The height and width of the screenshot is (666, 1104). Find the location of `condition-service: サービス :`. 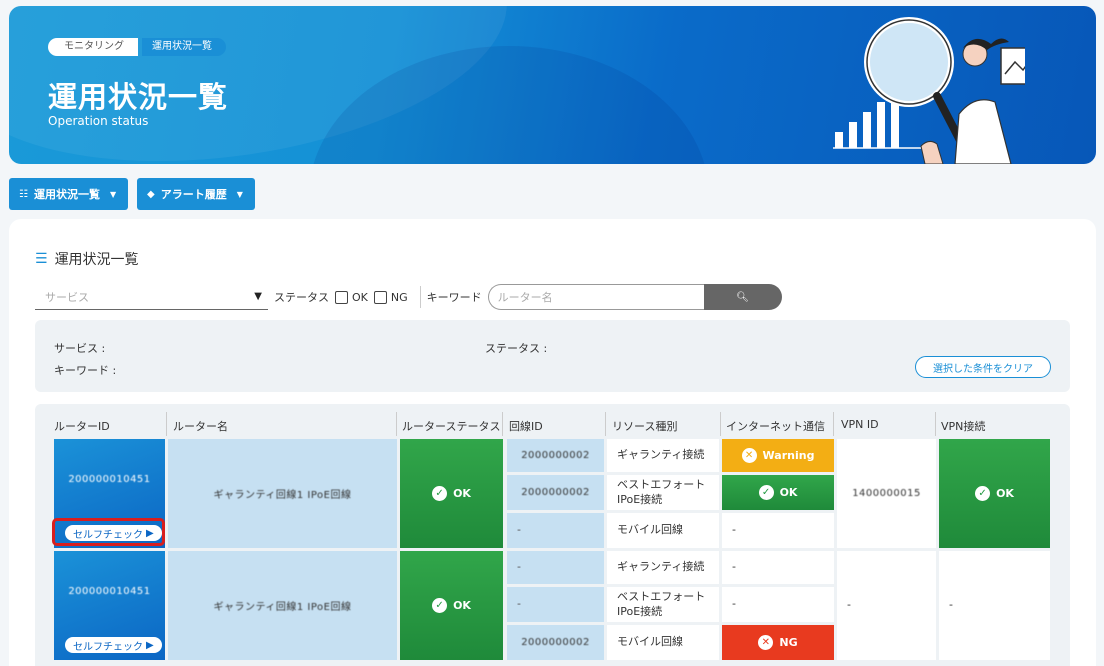

condition-service: サービス : is located at coordinates (80, 348).